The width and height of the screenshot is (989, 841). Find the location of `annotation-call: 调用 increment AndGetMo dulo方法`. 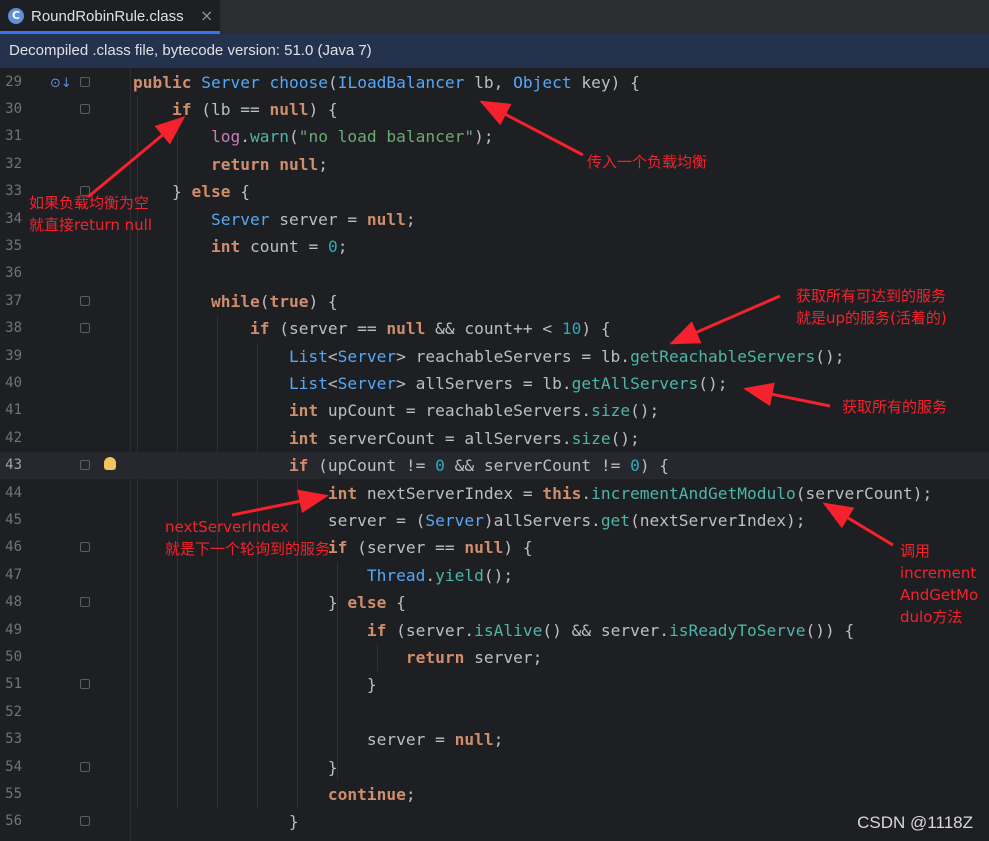

annotation-call: 调用 increment AndGetMo dulo方法 is located at coordinates (939, 584).